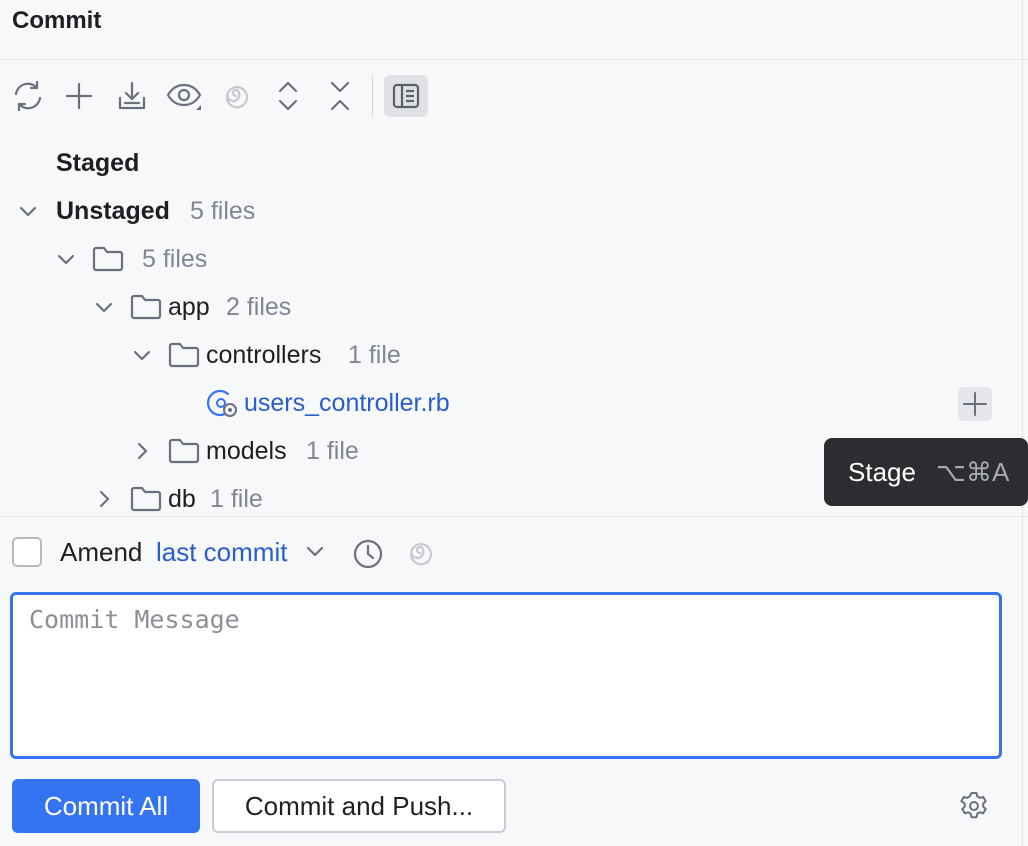 Image resolution: width=1028 pixels, height=846 pixels. What do you see at coordinates (27, 552) in the screenshot?
I see `amend-checkbox` at bounding box center [27, 552].